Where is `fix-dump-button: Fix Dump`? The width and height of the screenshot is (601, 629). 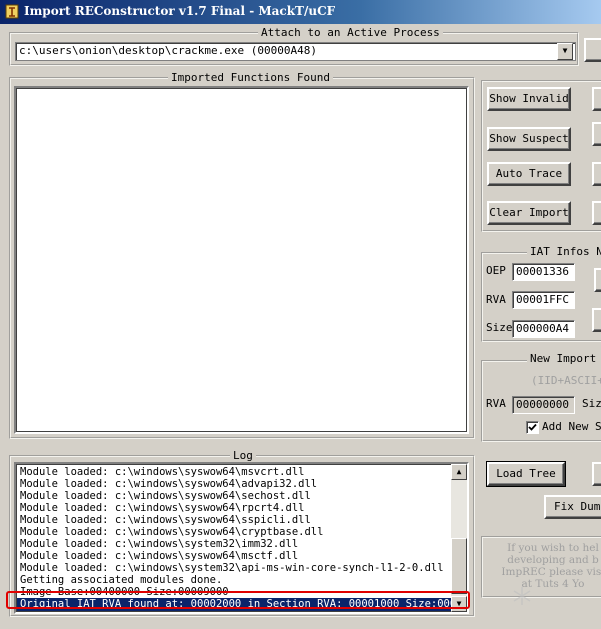 fix-dump-button: Fix Dump is located at coordinates (572, 507).